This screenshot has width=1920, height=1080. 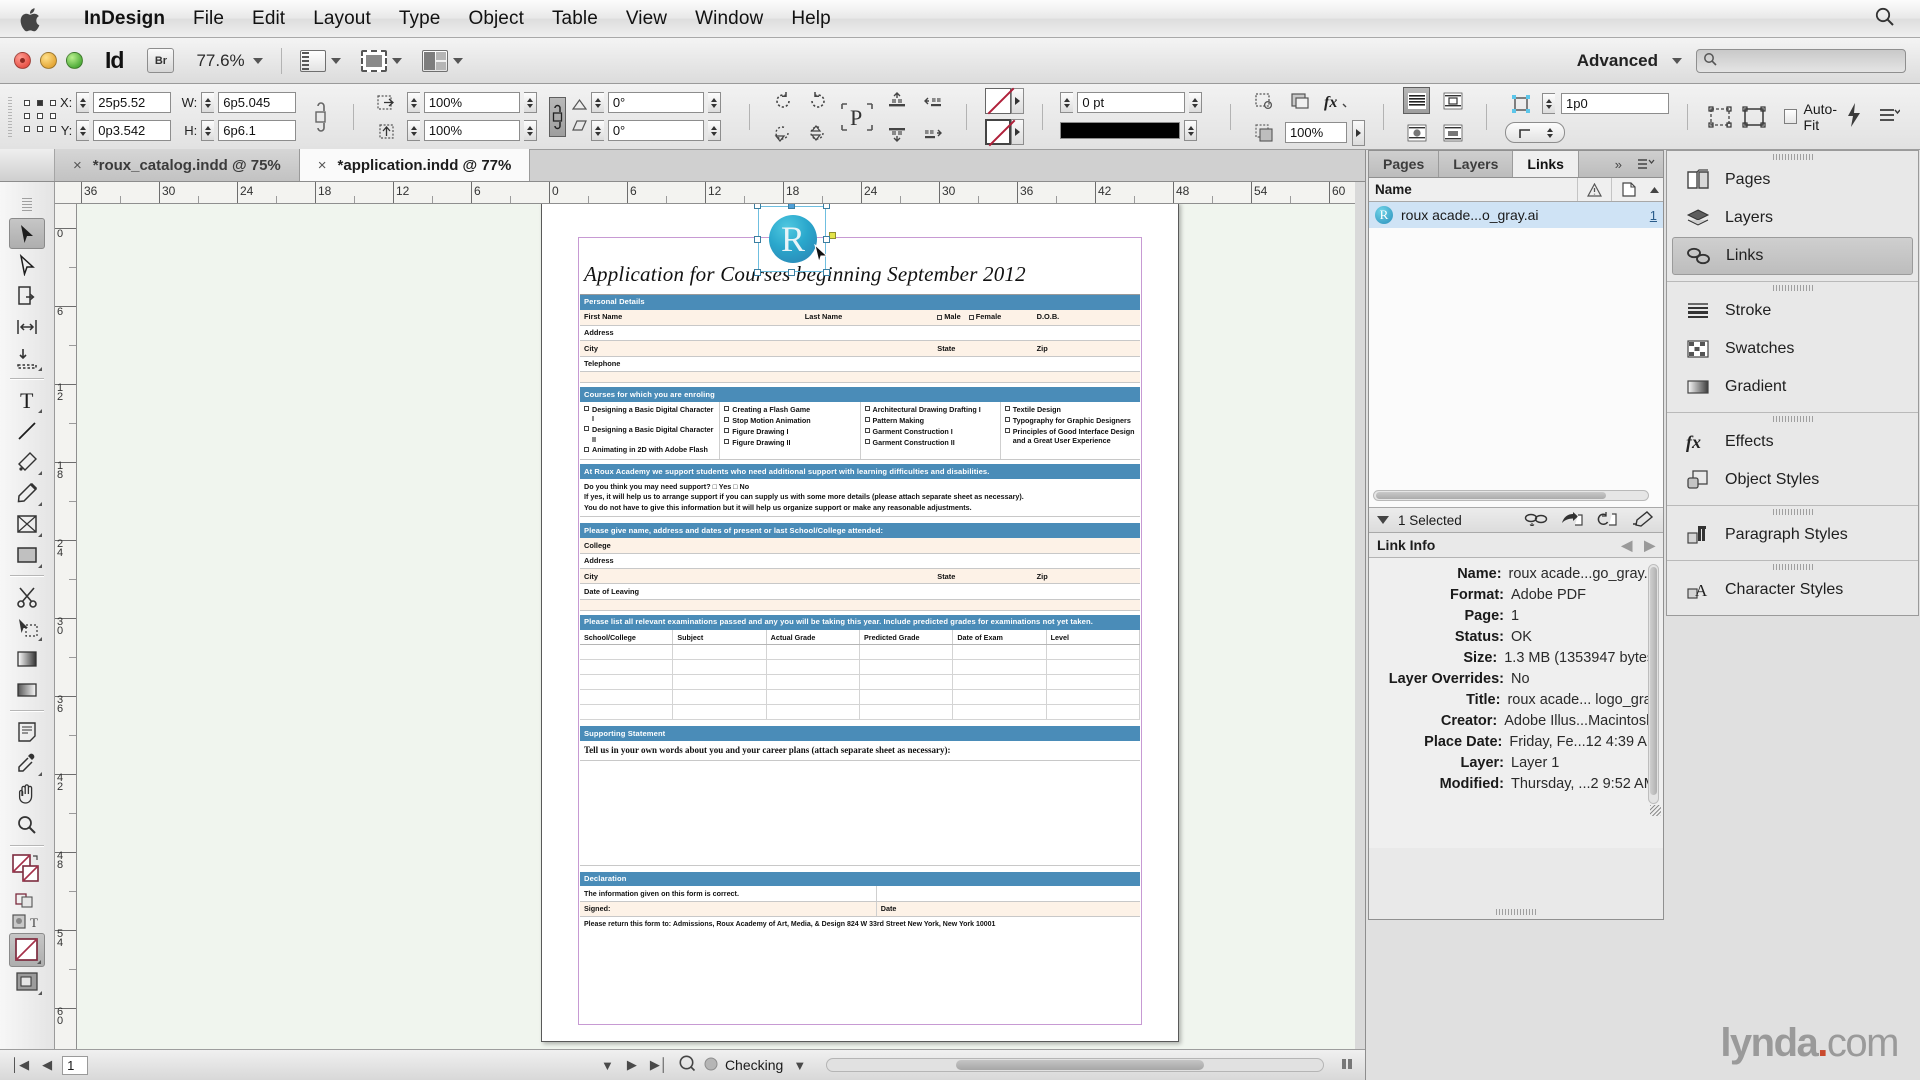 What do you see at coordinates (757, 206) in the screenshot?
I see `resize-handle-tl` at bounding box center [757, 206].